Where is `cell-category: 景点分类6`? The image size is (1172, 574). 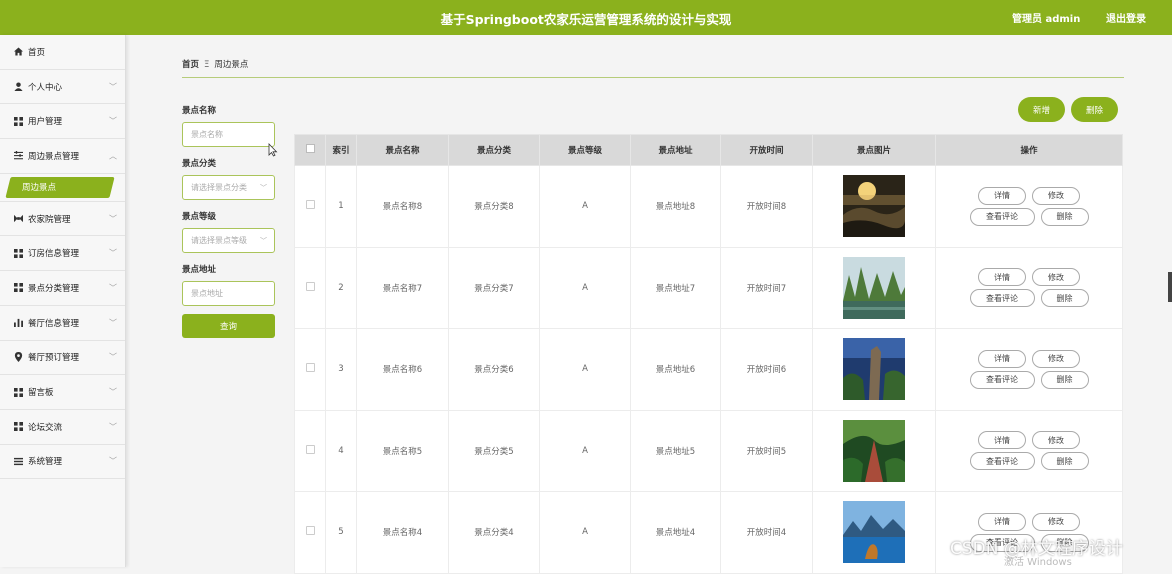
cell-category: 景点分类6 is located at coordinates (494, 369).